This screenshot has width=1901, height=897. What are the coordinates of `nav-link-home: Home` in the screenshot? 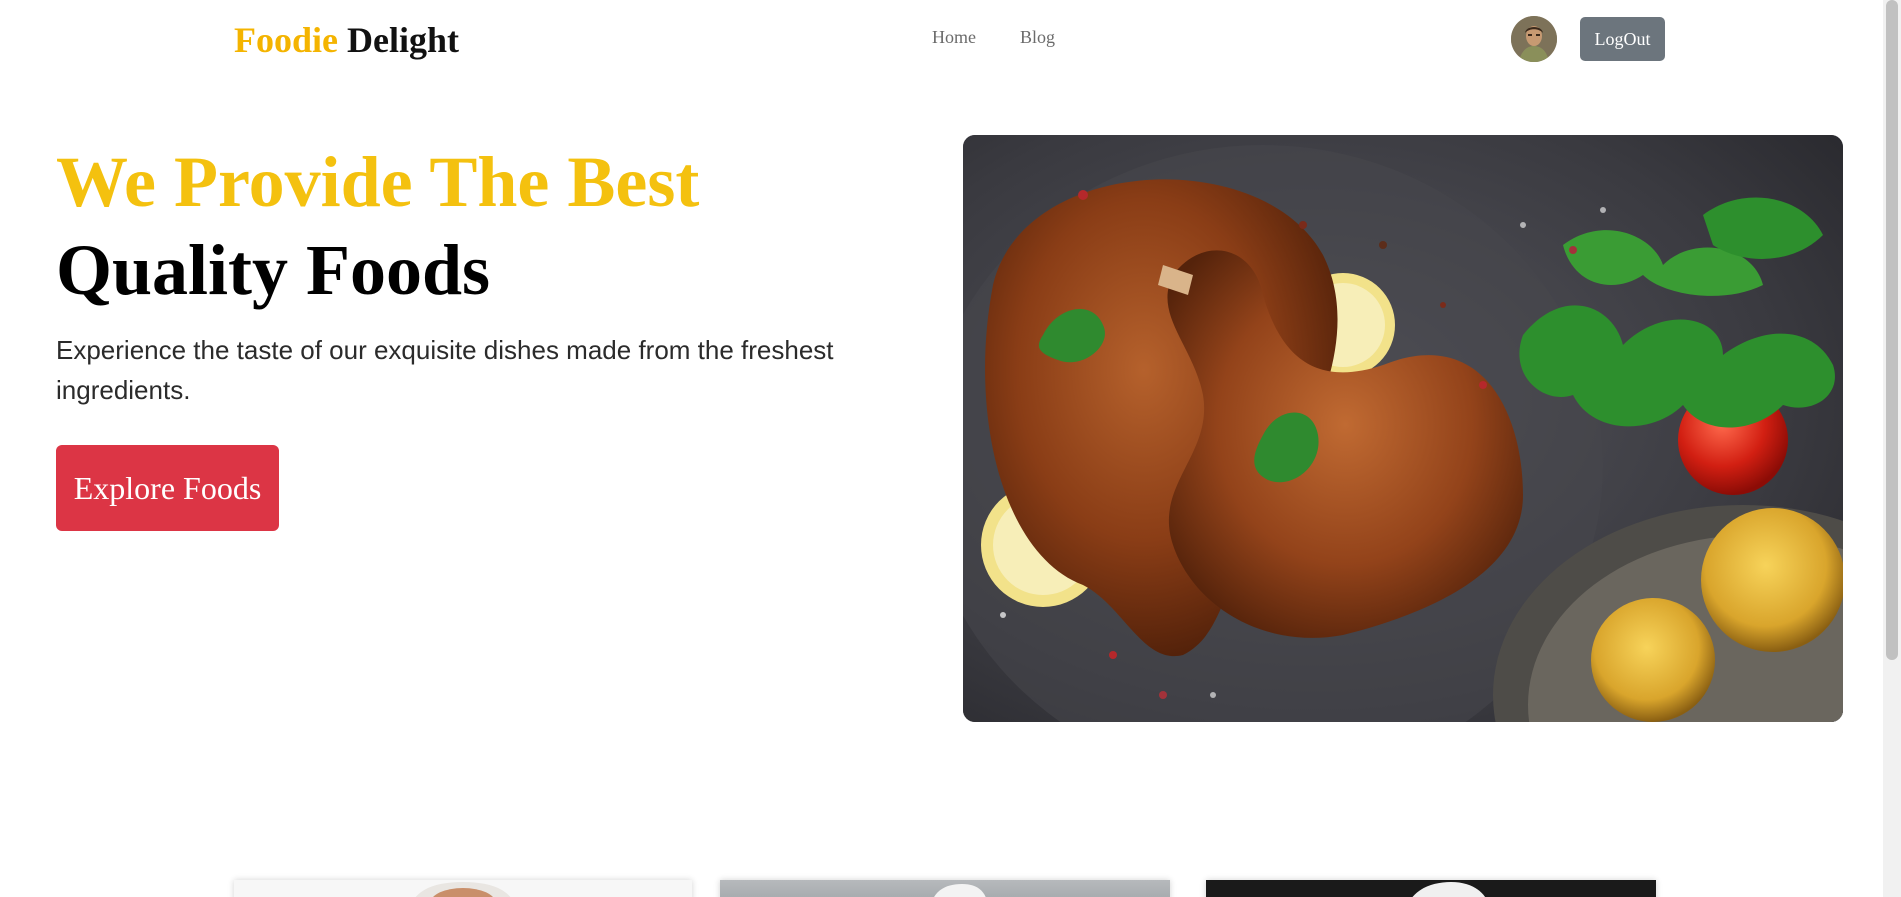 It's located at (954, 37).